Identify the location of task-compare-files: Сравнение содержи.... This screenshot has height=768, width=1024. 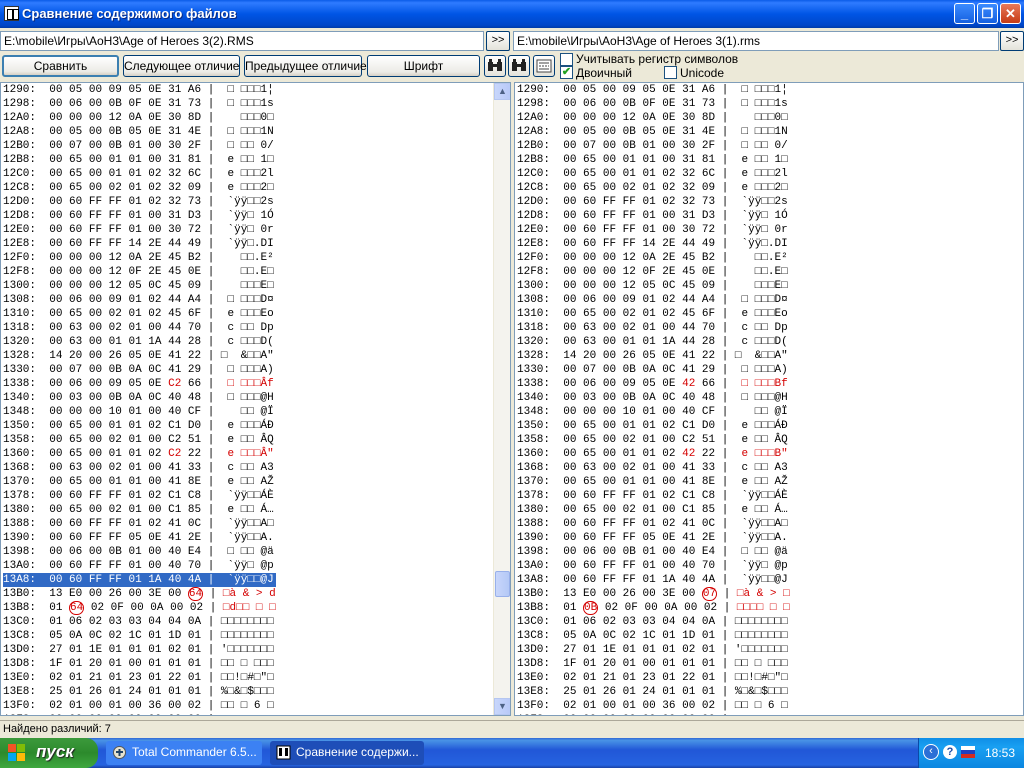
(347, 753).